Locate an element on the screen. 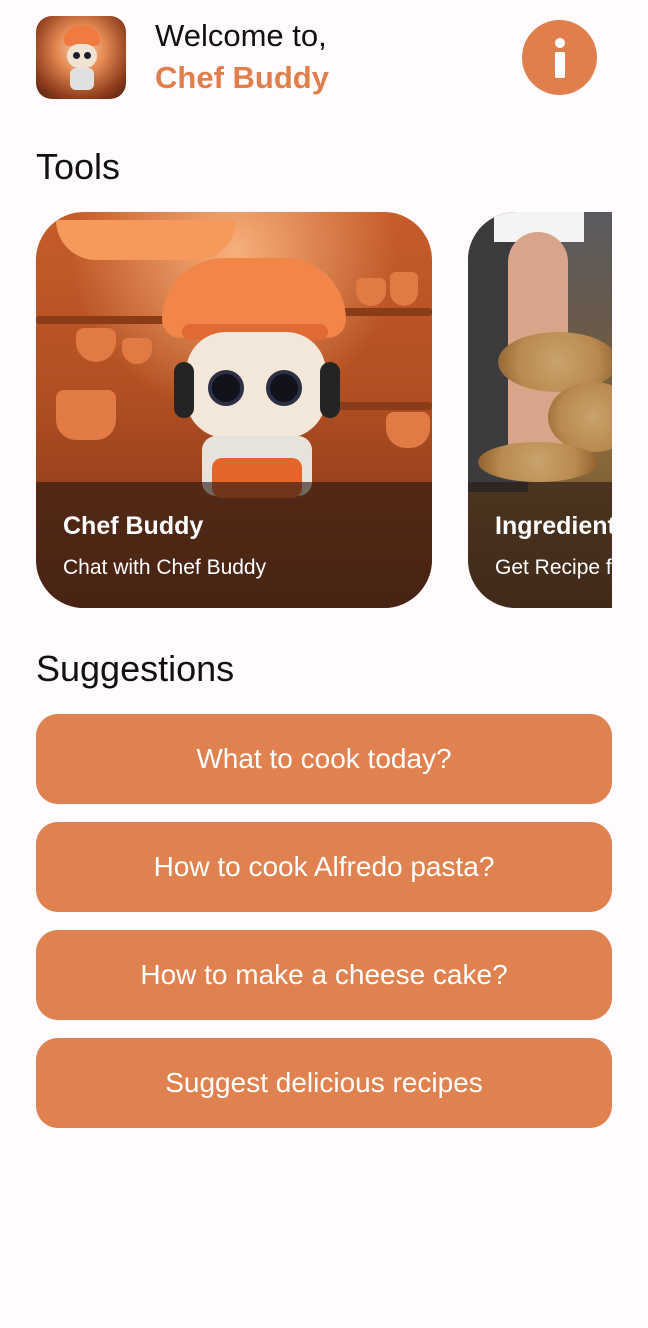  suggestion-button: Suggest delicious recipes is located at coordinates (324, 1083).